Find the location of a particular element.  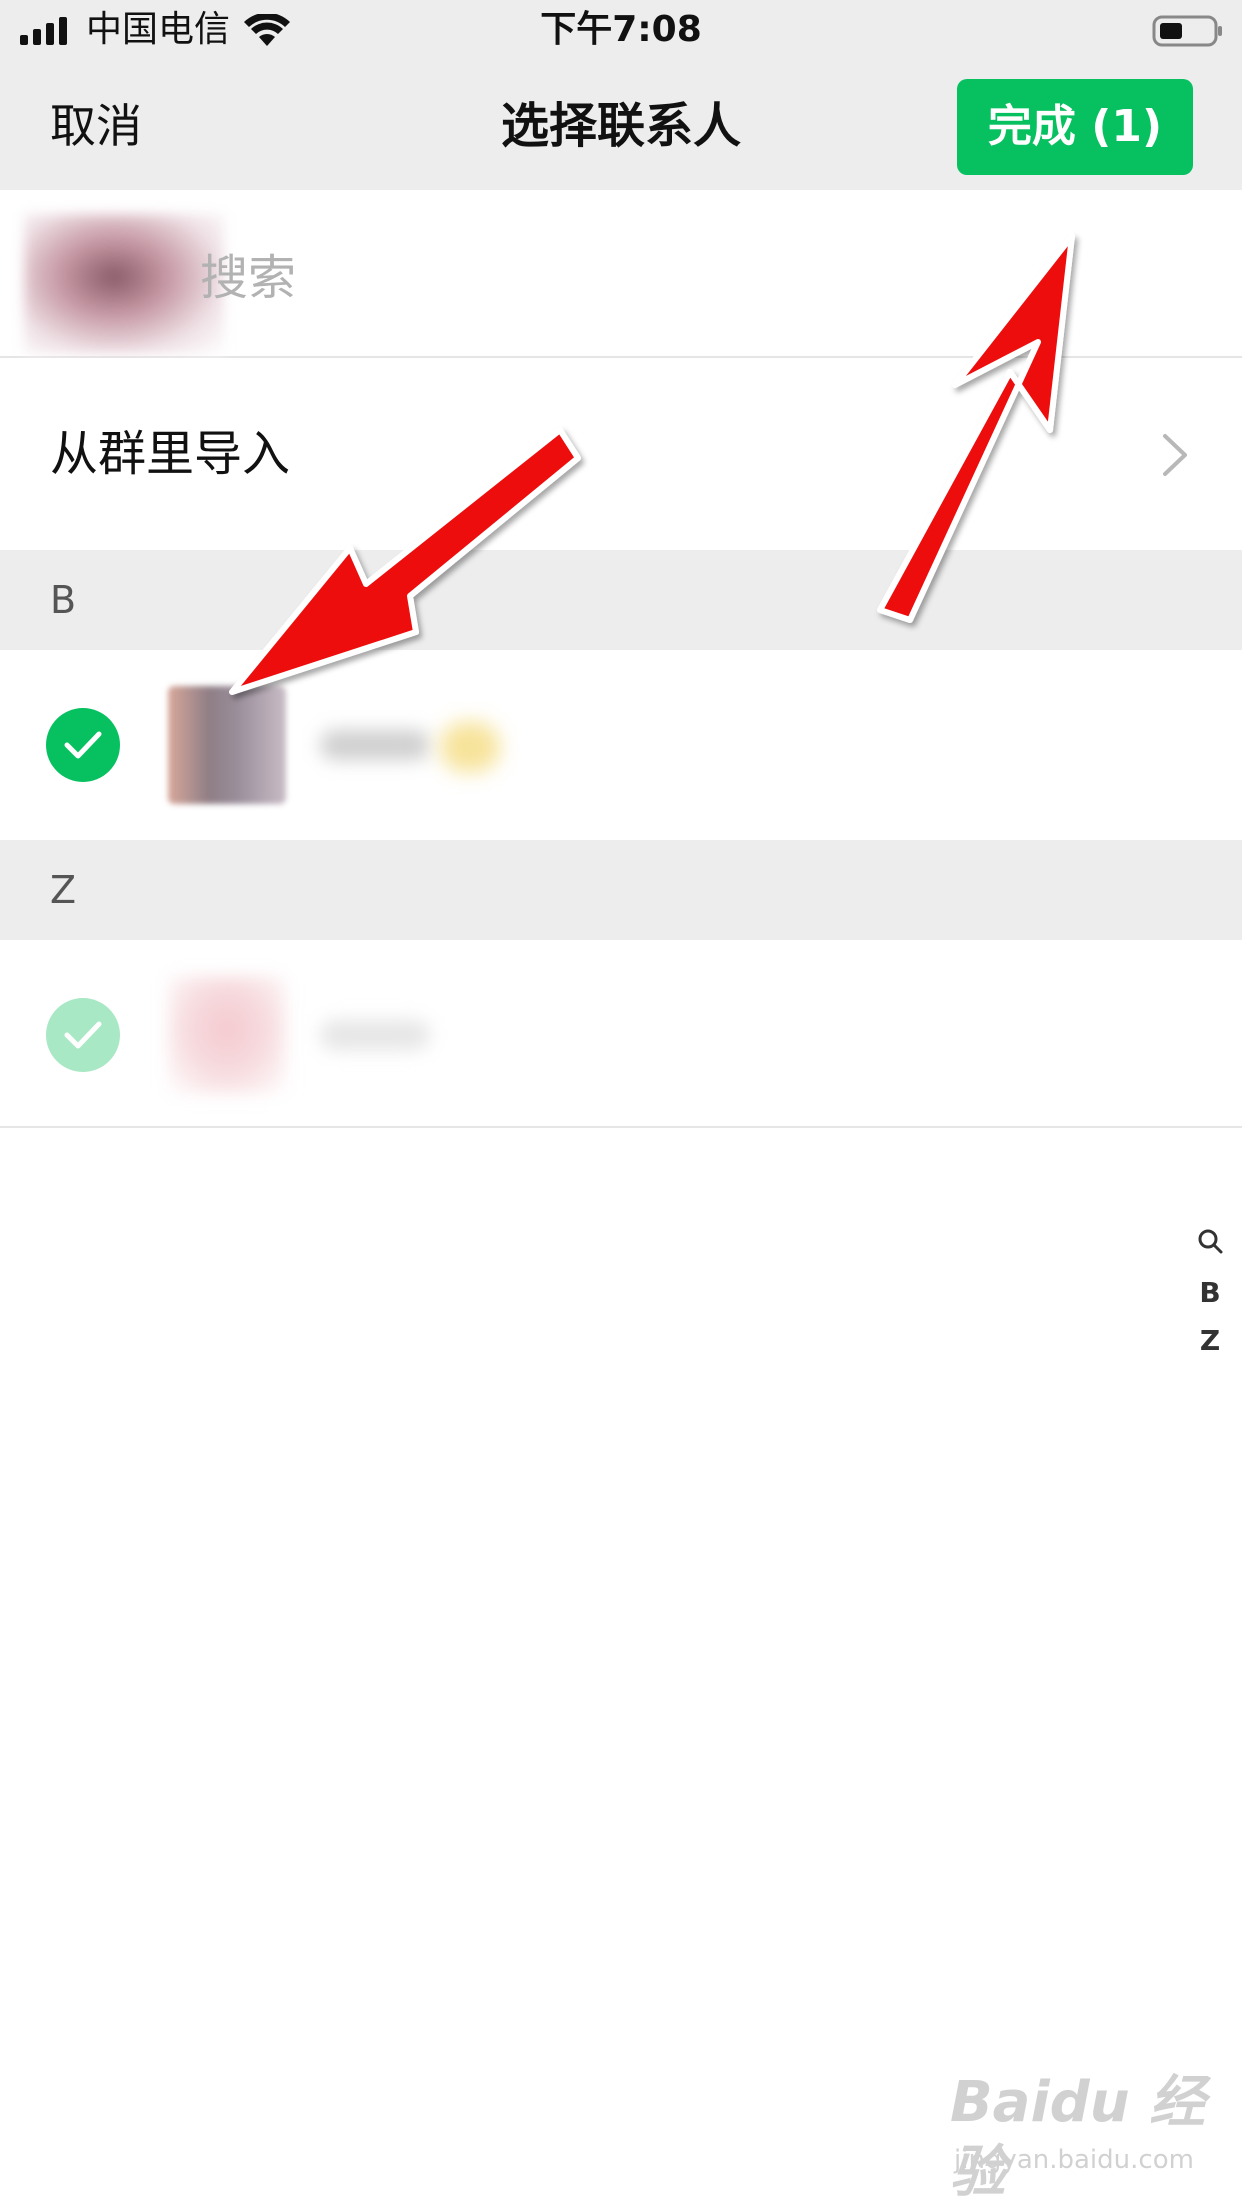

battery-icon is located at coordinates (1187, 31).